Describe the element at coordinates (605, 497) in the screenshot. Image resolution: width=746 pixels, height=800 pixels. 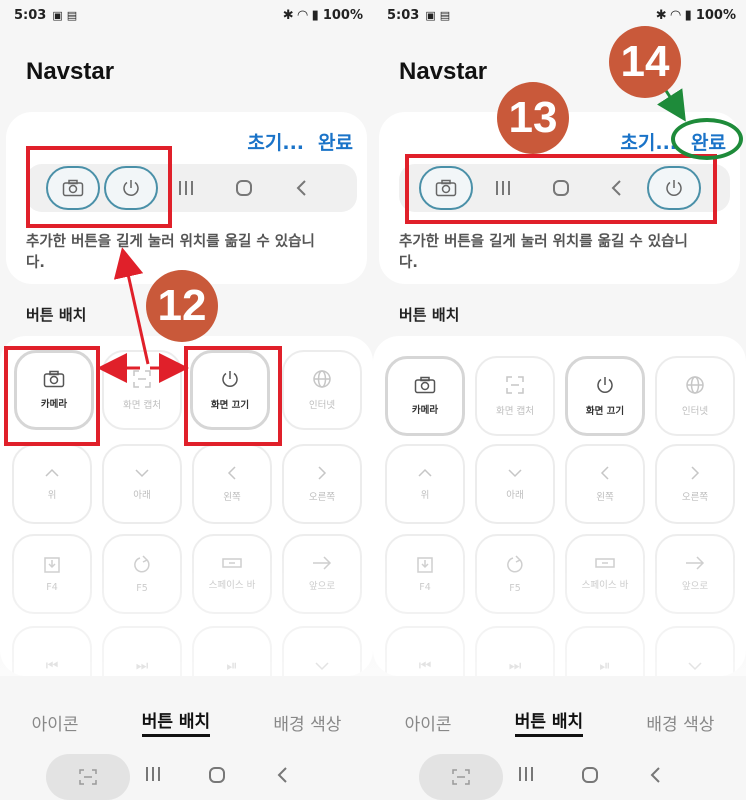
I see `tile-label: 왼쪽` at that location.